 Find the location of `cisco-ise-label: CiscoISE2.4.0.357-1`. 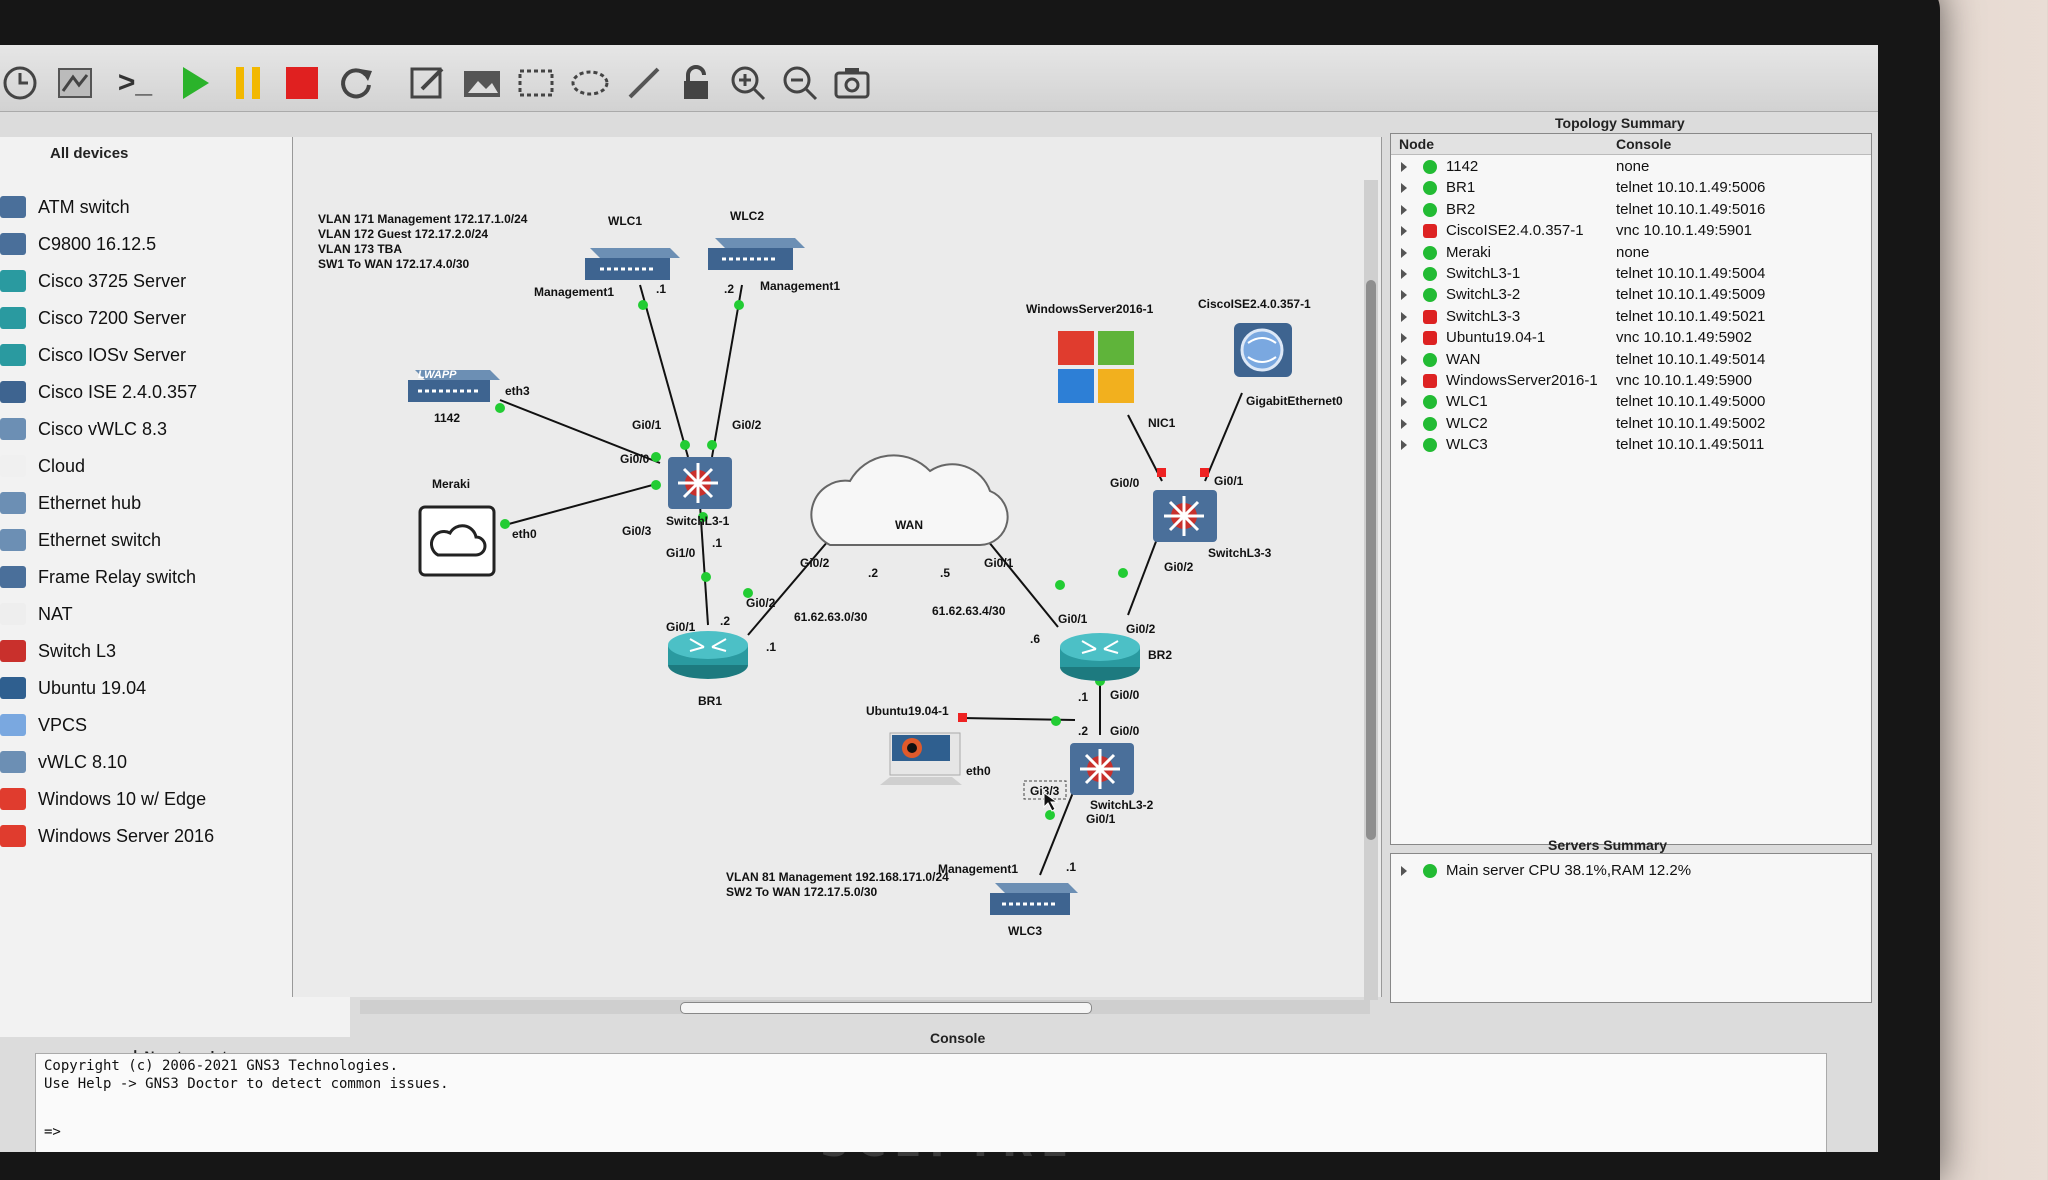

cisco-ise-label: CiscoISE2.4.0.357-1 is located at coordinates (1254, 304).